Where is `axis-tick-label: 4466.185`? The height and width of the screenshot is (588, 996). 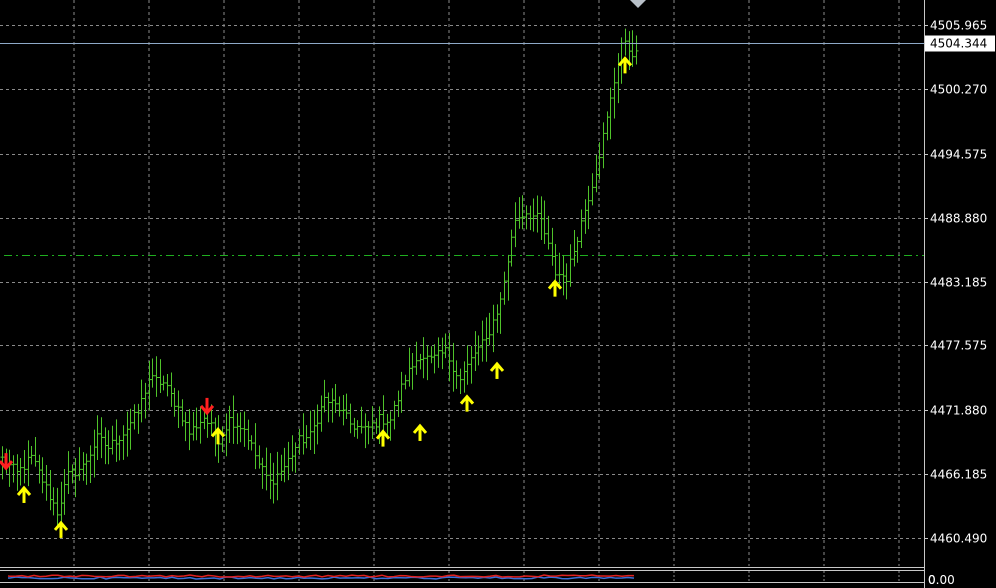
axis-tick-label: 4466.185 is located at coordinates (958, 475).